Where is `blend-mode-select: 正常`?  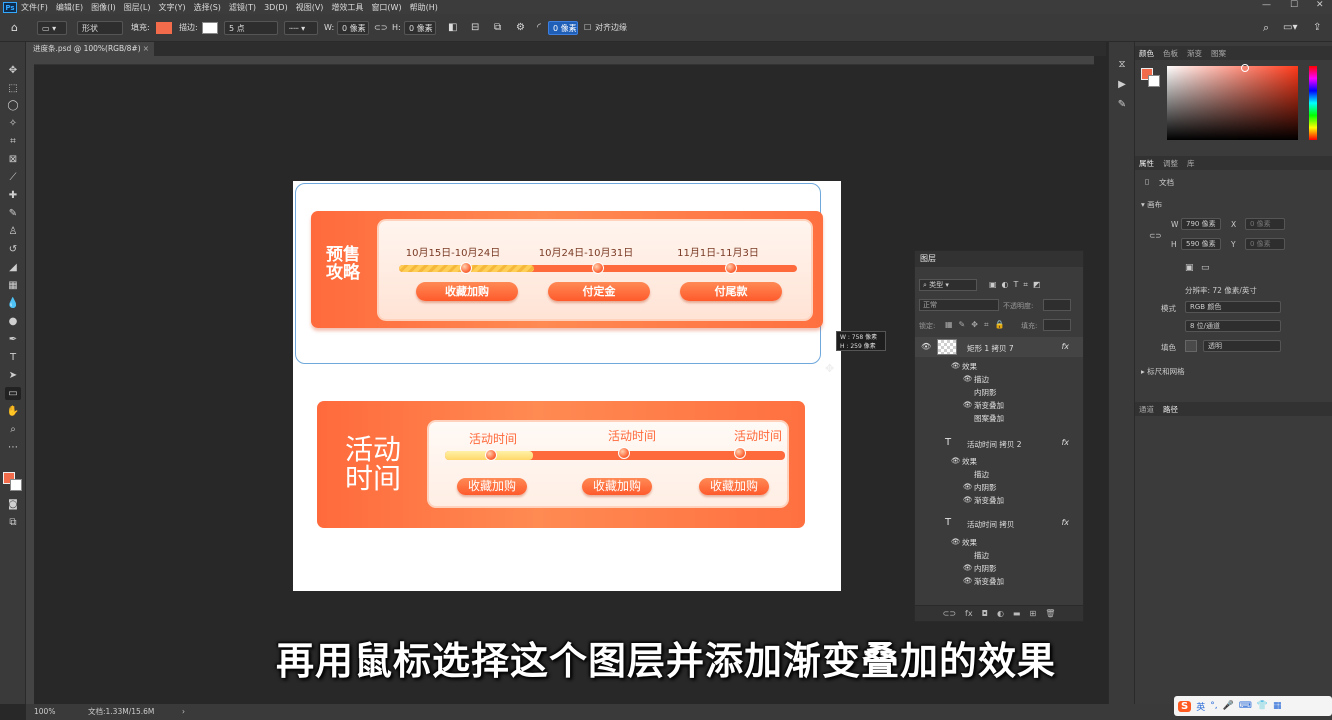
blend-mode-select: 正常 is located at coordinates (959, 305).